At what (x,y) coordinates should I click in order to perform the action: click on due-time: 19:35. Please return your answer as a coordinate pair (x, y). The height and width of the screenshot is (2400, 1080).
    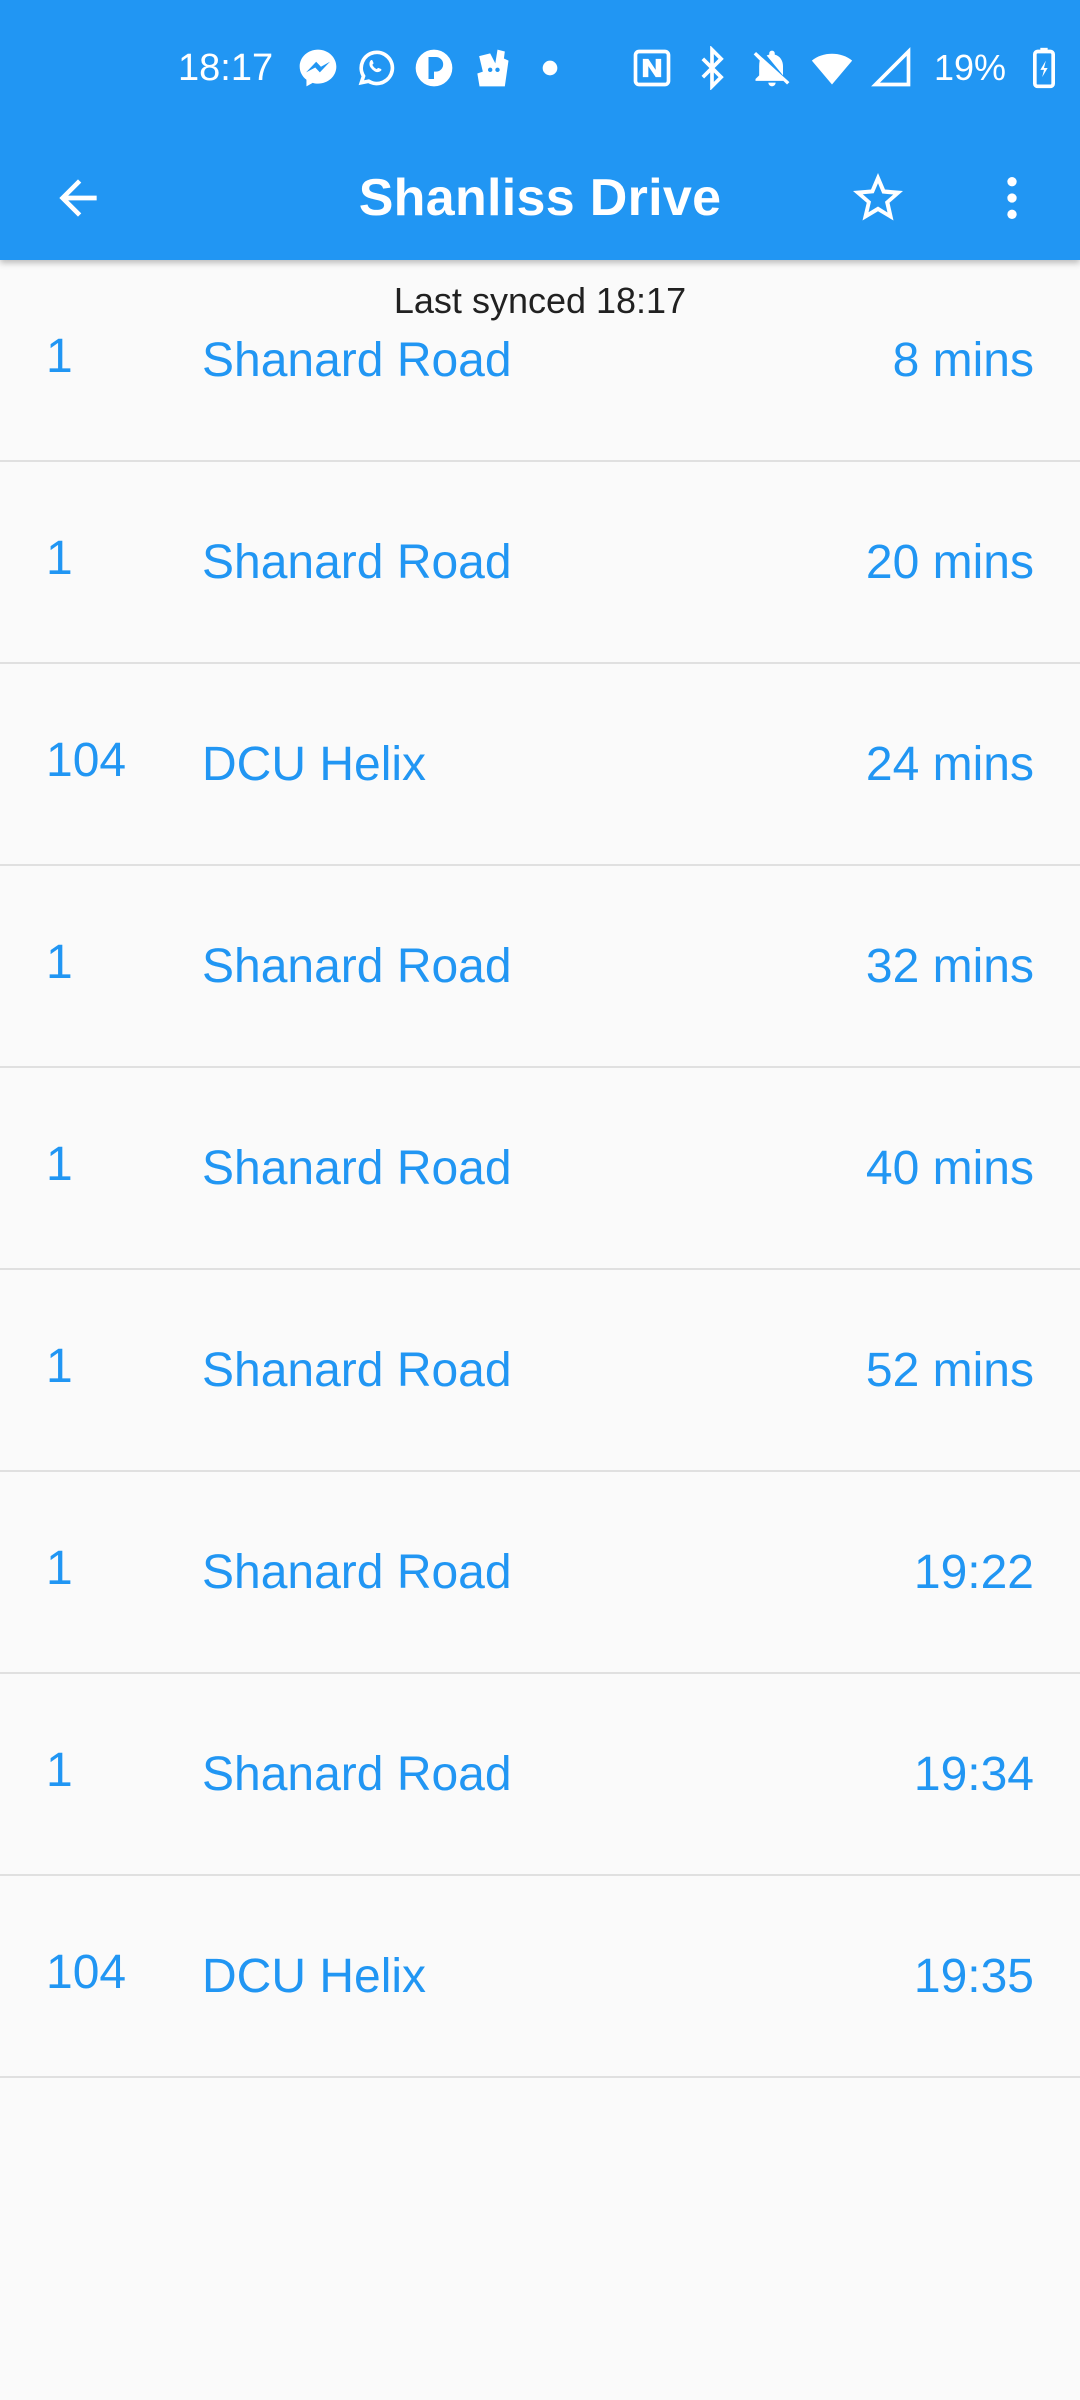
    Looking at the image, I should click on (973, 1976).